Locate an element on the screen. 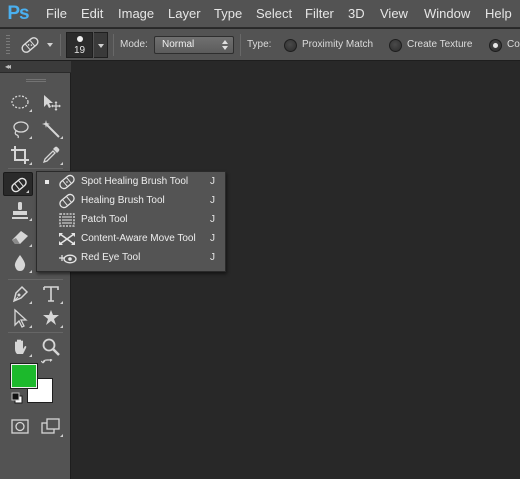 The image size is (520, 479). menu-image: Image is located at coordinates (136, 14).